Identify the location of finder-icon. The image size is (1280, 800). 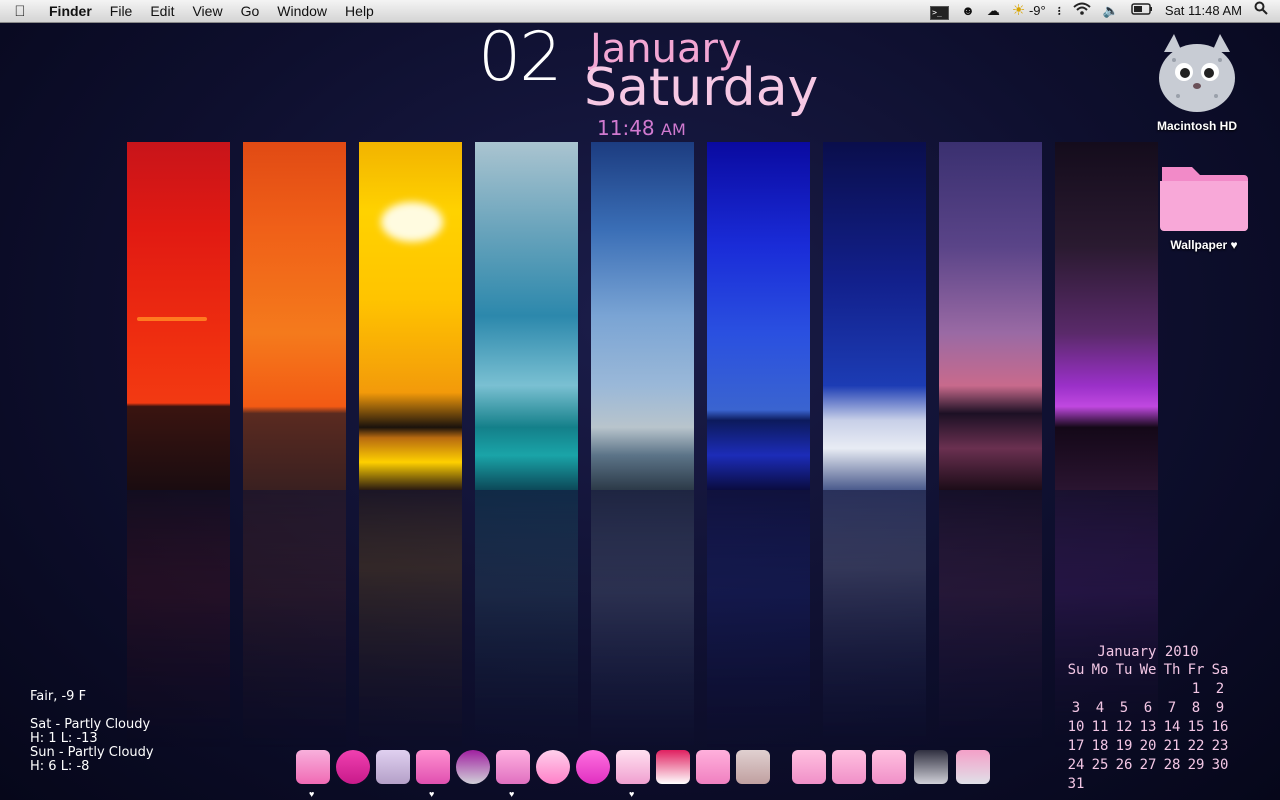
(313, 767).